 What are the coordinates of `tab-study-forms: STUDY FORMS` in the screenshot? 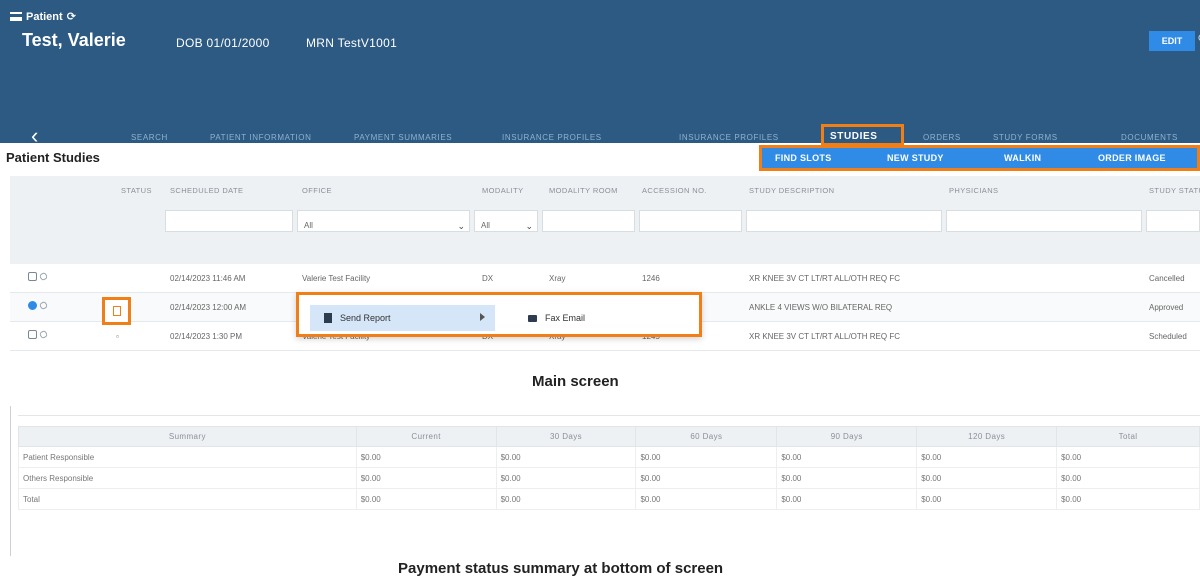 It's located at (1025, 137).